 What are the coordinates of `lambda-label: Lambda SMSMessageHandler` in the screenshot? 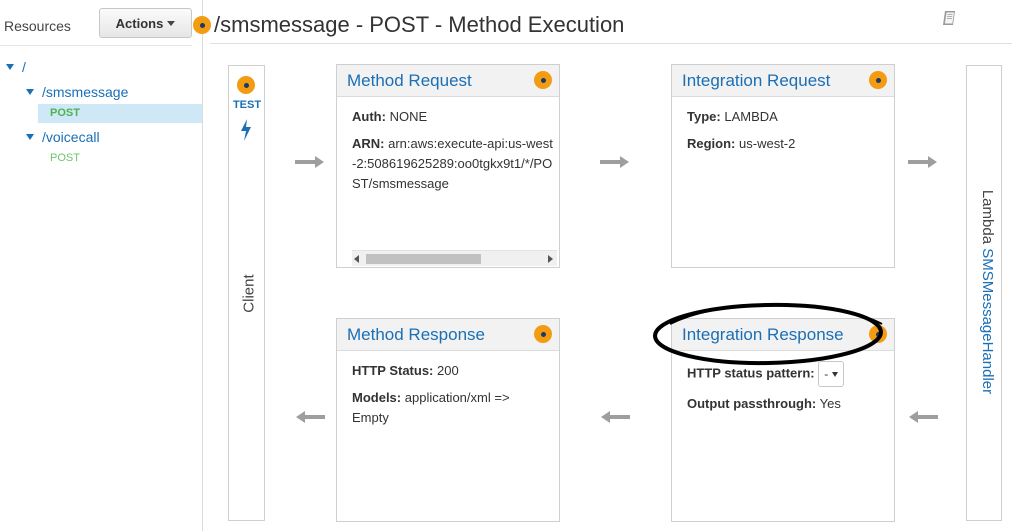 It's located at (985, 292).